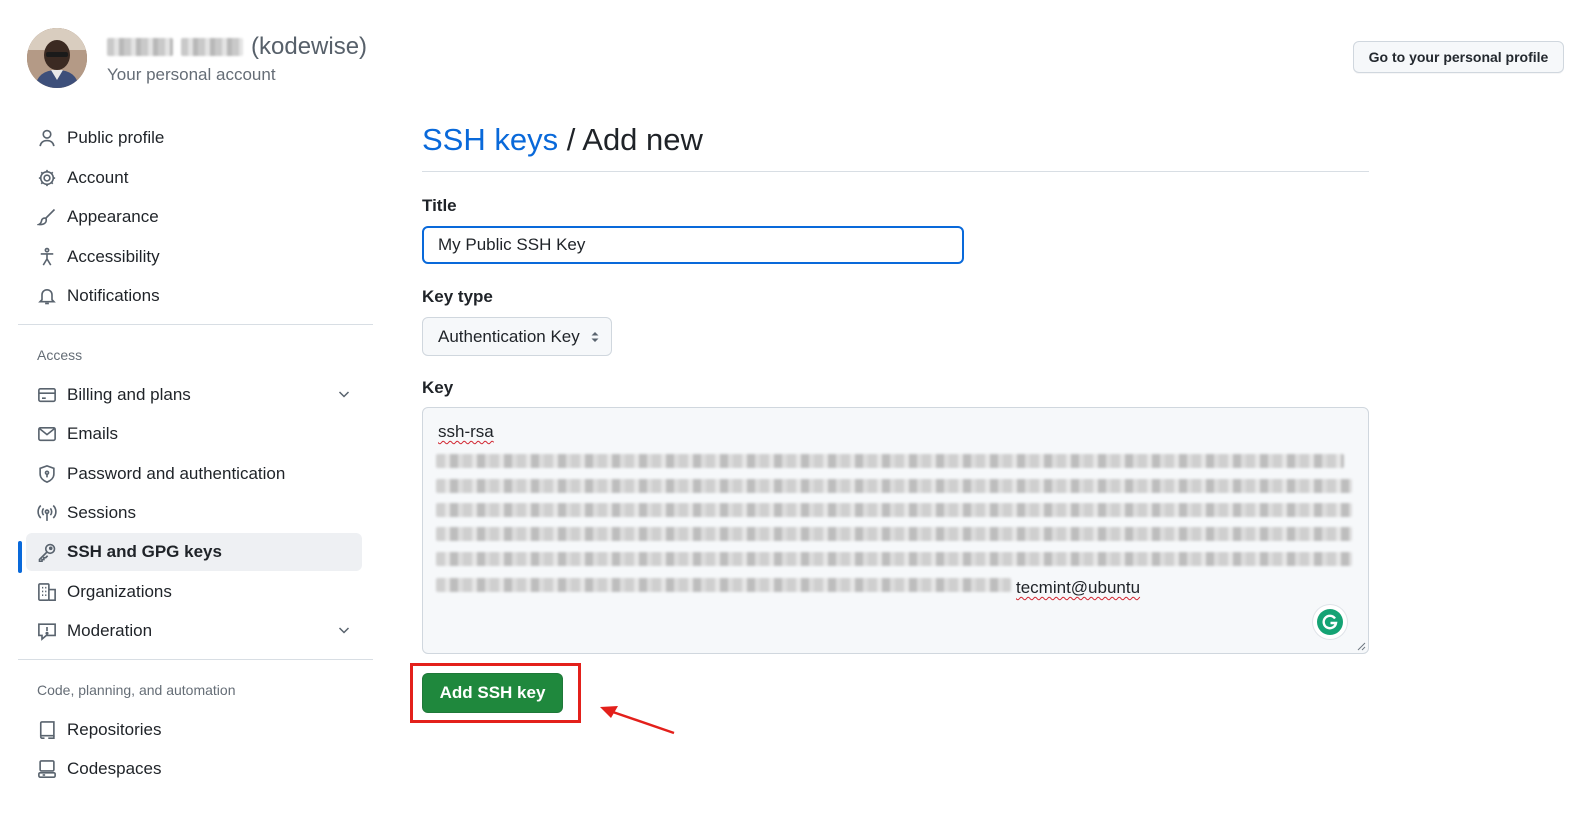  I want to click on sidebar-group-access: Access, so click(60, 355).